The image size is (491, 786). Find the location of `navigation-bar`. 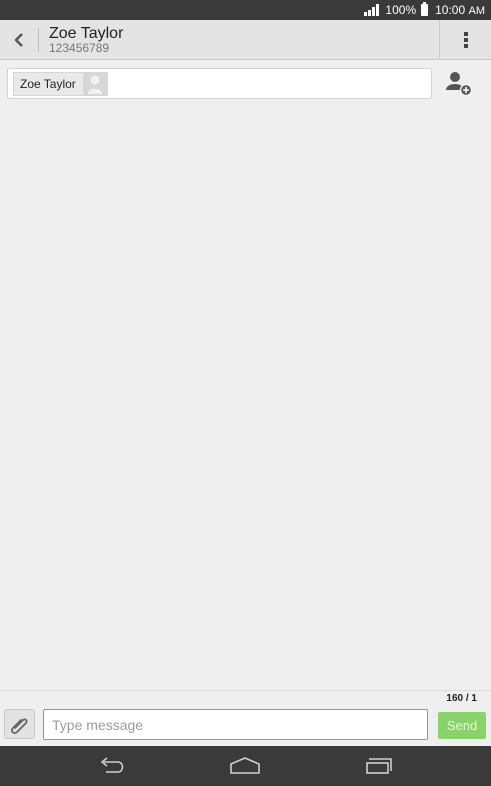

navigation-bar is located at coordinates (245, 766).